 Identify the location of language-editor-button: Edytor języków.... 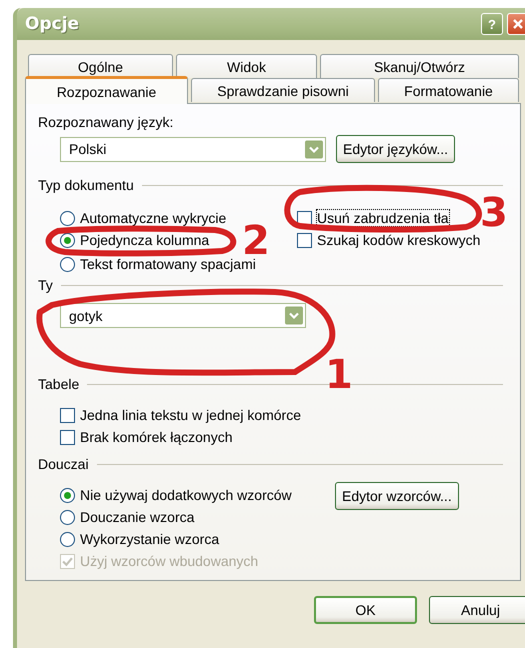
(396, 149).